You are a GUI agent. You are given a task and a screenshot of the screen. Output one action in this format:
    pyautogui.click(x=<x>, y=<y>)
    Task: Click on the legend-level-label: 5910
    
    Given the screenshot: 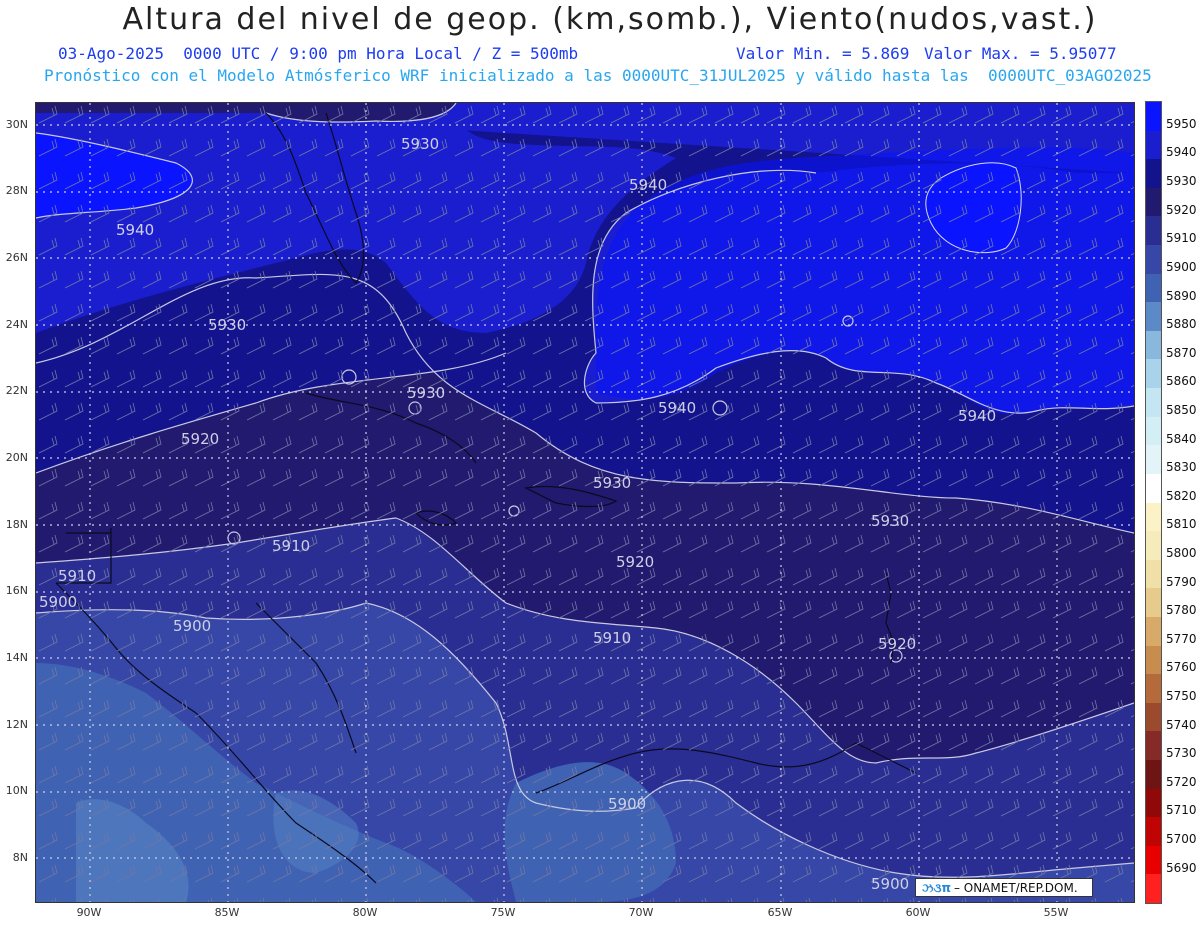 What is the action you would take?
    pyautogui.click(x=1181, y=238)
    